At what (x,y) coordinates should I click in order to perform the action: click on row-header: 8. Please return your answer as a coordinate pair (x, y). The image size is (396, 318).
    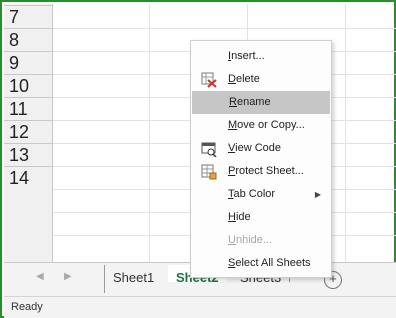
    Looking at the image, I should click on (28, 40).